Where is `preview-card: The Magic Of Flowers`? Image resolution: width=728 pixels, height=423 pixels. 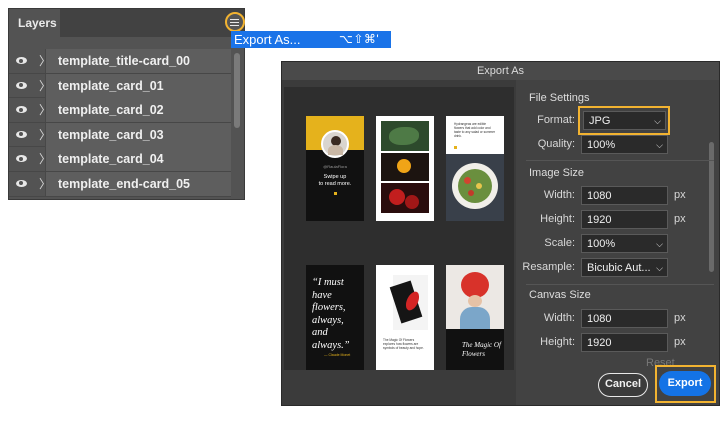 preview-card: The Magic Of Flowers is located at coordinates (475, 317).